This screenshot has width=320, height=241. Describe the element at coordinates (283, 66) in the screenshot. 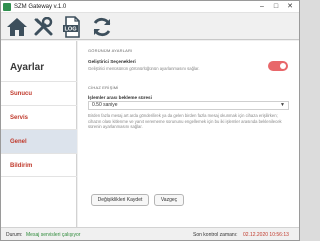

I see `toggle-knob` at that location.